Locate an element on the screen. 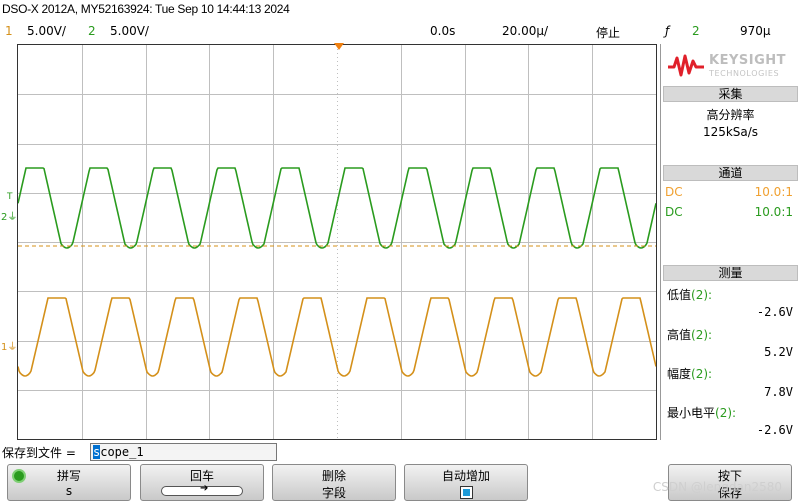 The width and height of the screenshot is (800, 503). sample-rate: 125kSa/s is located at coordinates (730, 132).